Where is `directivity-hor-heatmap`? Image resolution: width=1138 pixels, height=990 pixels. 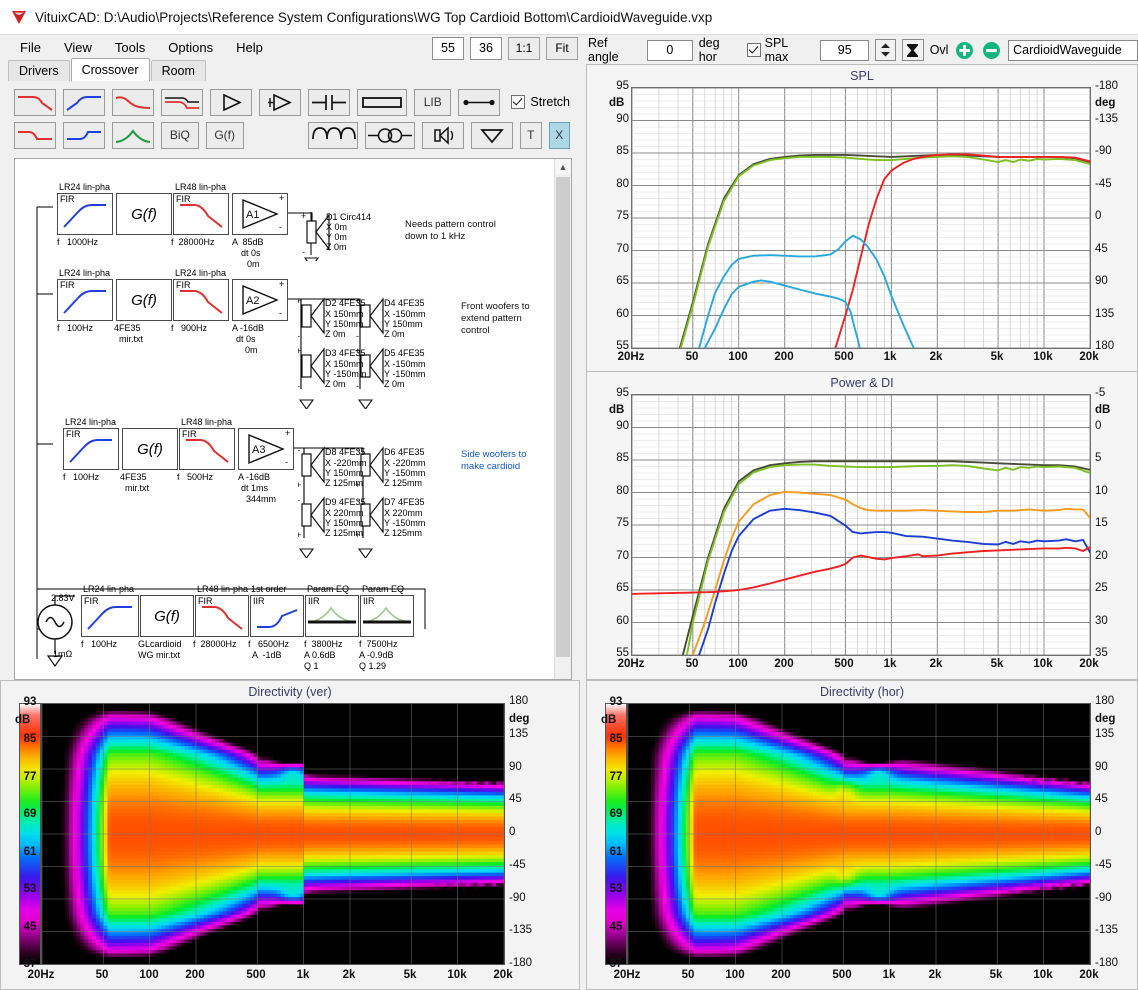 directivity-hor-heatmap is located at coordinates (859, 834).